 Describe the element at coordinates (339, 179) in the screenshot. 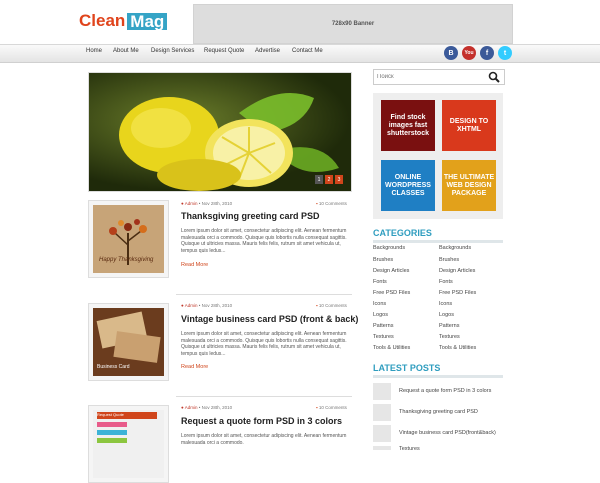

I see `slider-page-3: 3` at that location.